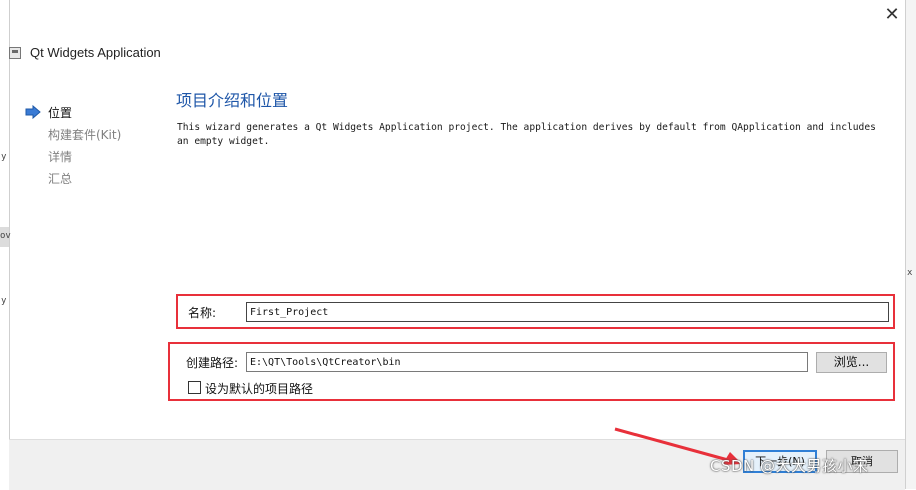 The width and height of the screenshot is (916, 490). What do you see at coordinates (259, 388) in the screenshot?
I see `default-path-label: 设为默认的项目路径` at bounding box center [259, 388].